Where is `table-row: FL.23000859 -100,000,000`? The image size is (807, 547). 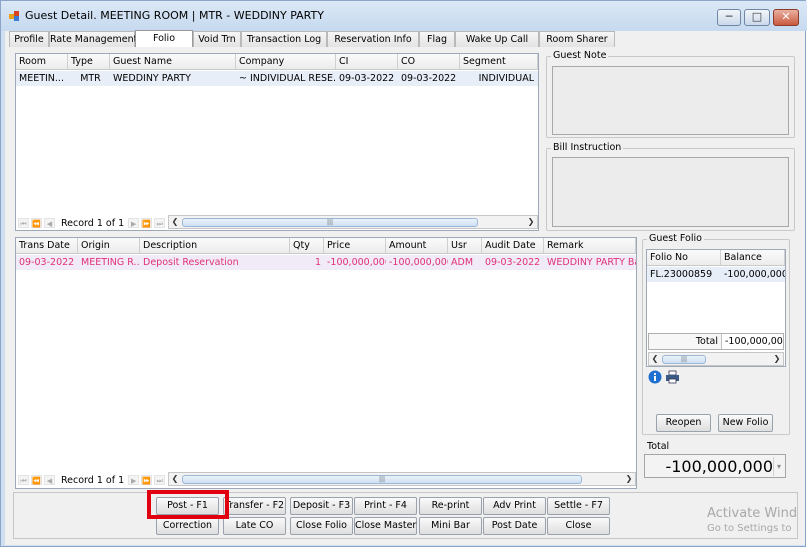 table-row: FL.23000859 -100,000,000 is located at coordinates (716, 274).